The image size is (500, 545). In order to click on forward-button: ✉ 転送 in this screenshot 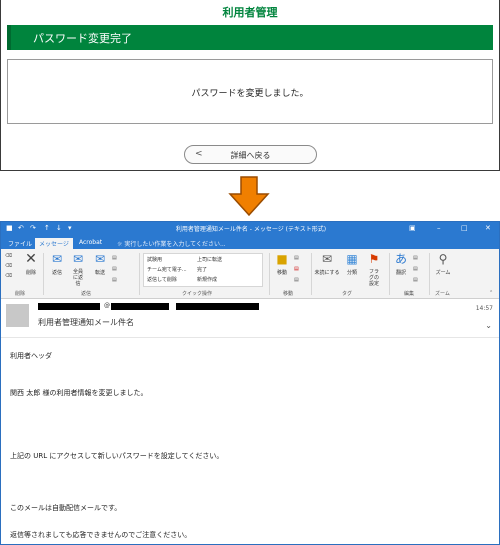, I will do `click(100, 264)`.